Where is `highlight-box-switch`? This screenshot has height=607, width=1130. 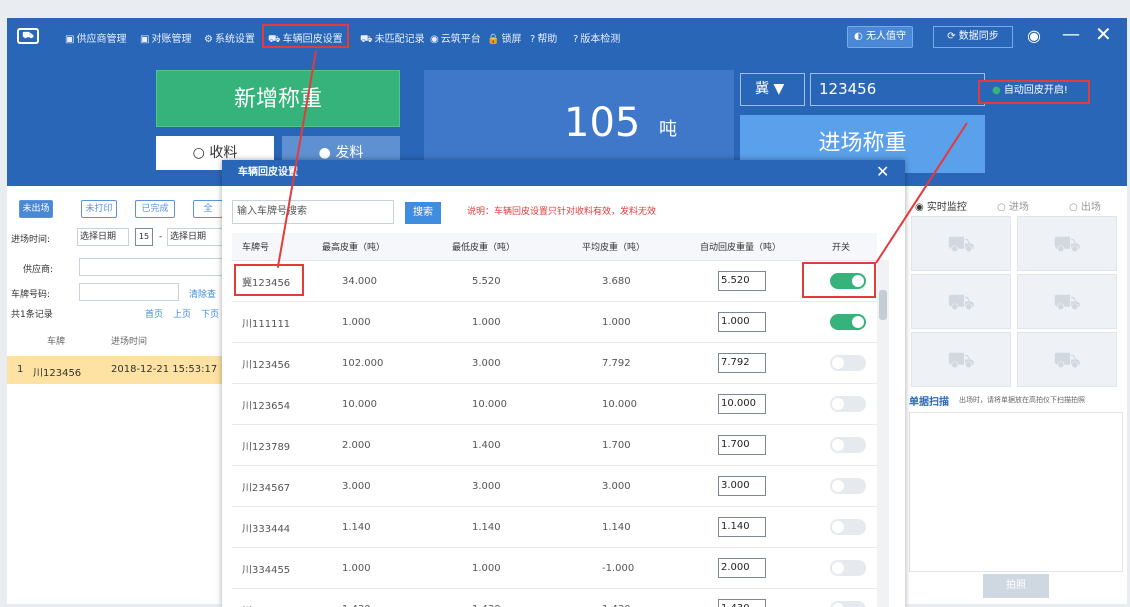 highlight-box-switch is located at coordinates (839, 280).